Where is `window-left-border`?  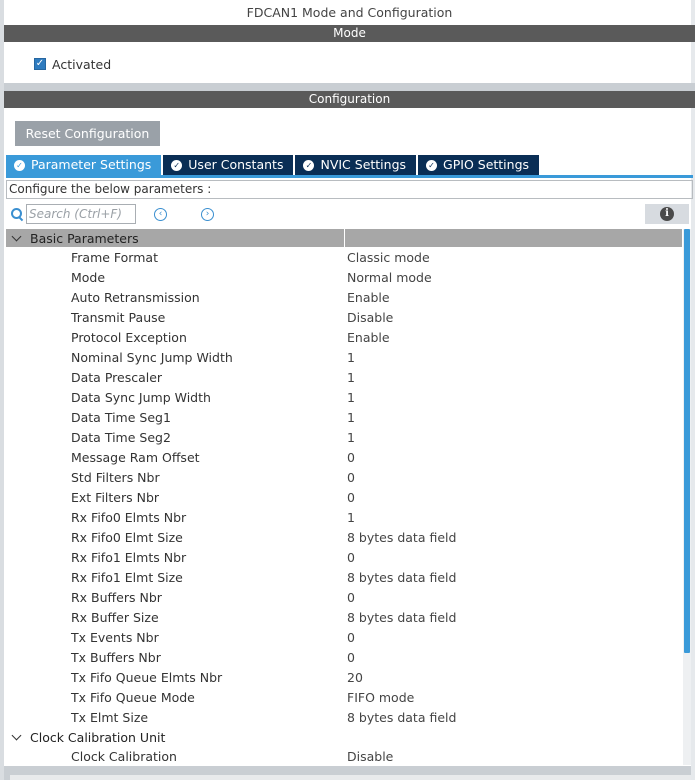 window-left-border is located at coordinates (2, 390).